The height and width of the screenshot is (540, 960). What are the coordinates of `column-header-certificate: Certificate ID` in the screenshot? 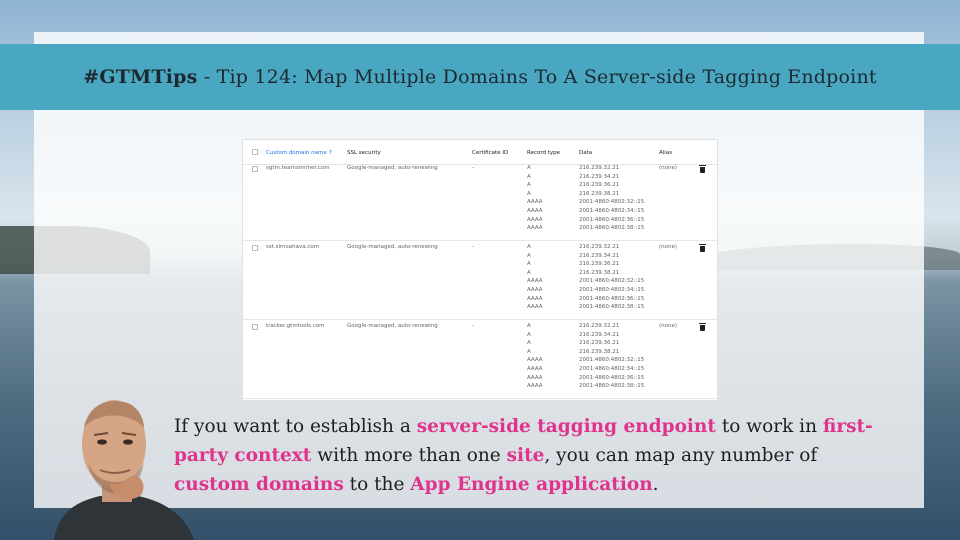 It's located at (490, 153).